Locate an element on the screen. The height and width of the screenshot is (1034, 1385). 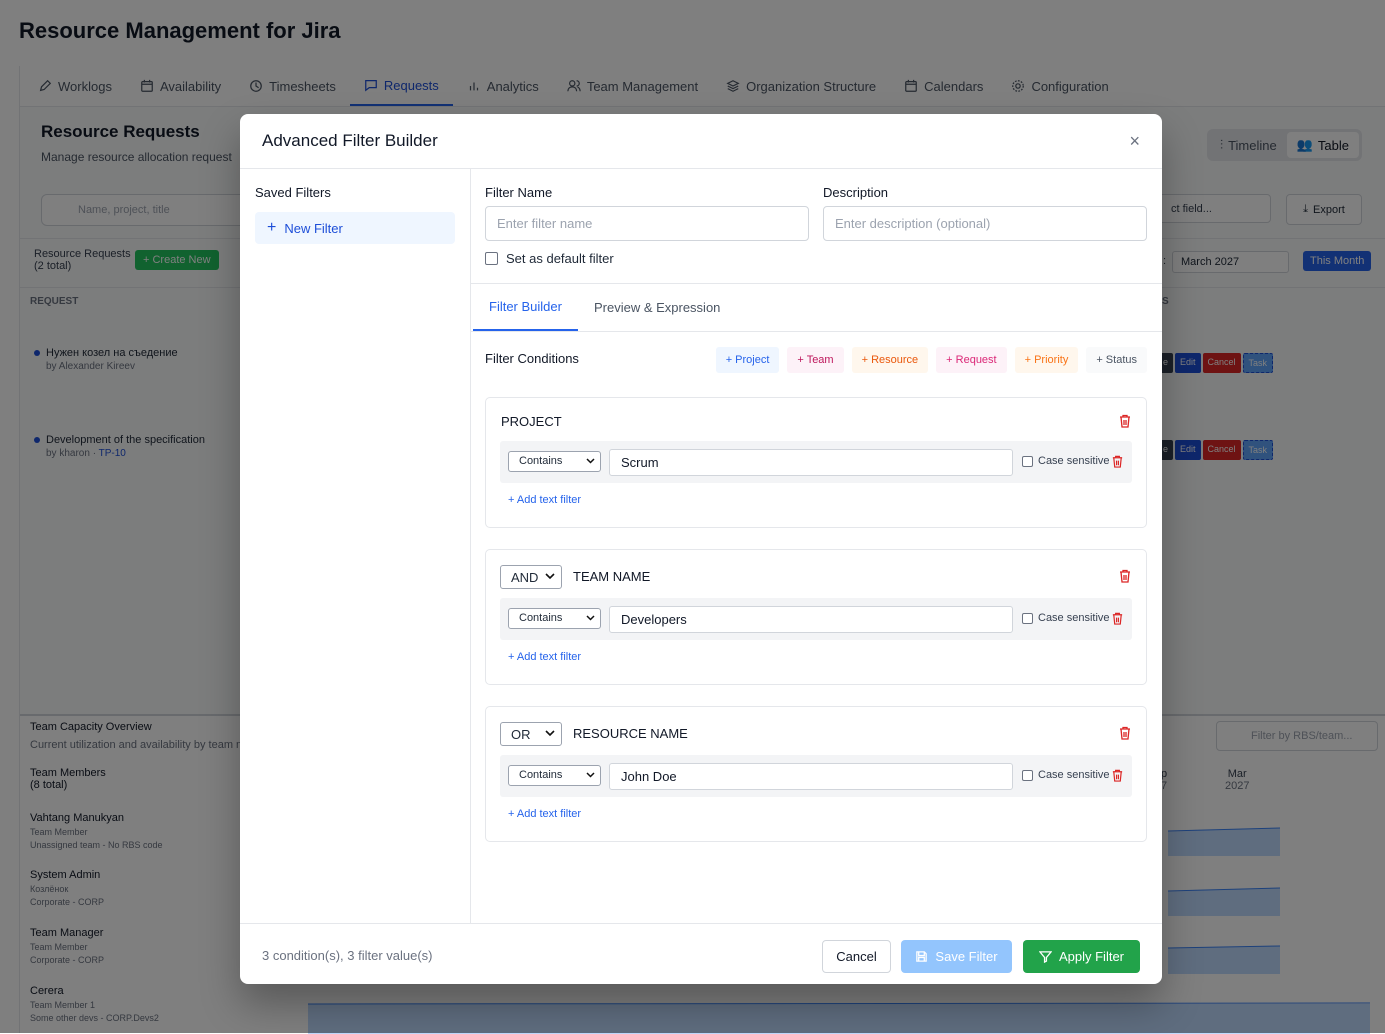
filter-icon is located at coordinates (1045, 957).